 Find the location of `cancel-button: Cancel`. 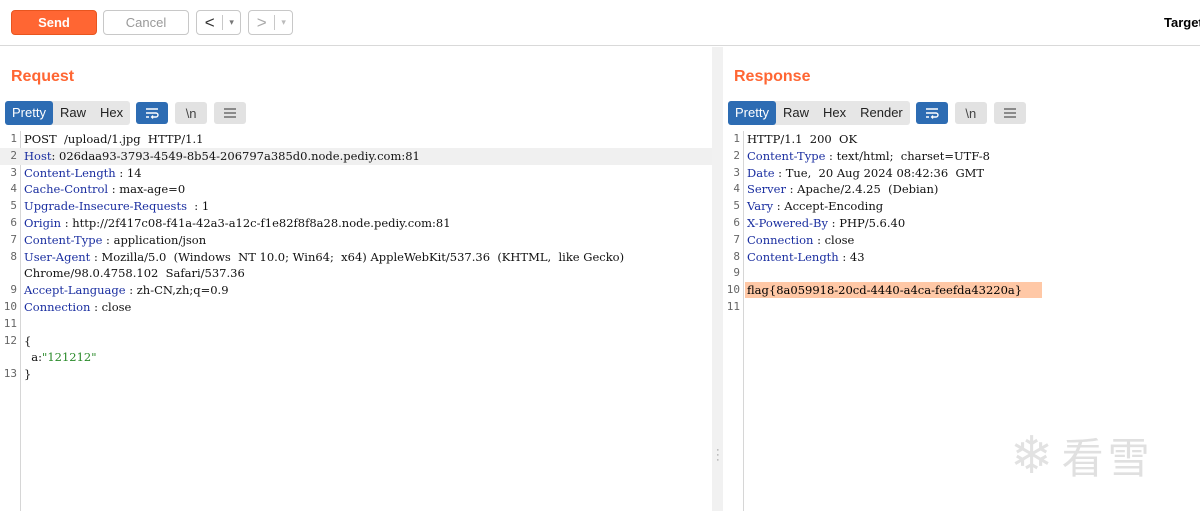

cancel-button: Cancel is located at coordinates (146, 22).